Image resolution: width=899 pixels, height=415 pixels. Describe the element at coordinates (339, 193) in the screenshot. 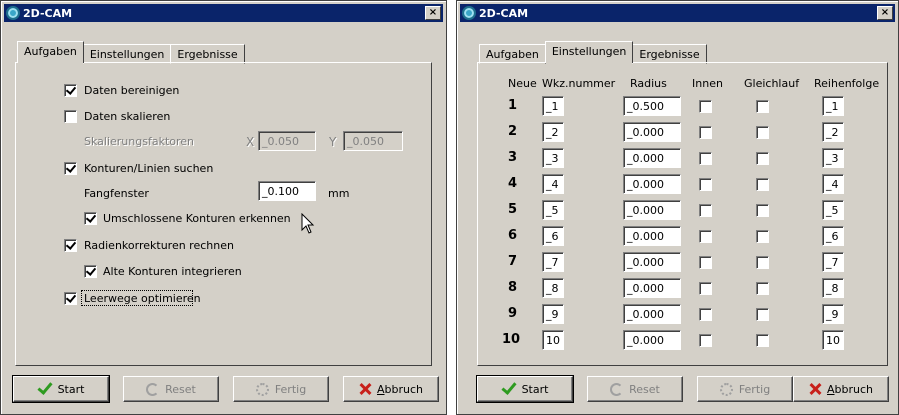

I see `fangfenster-unit: mm` at that location.